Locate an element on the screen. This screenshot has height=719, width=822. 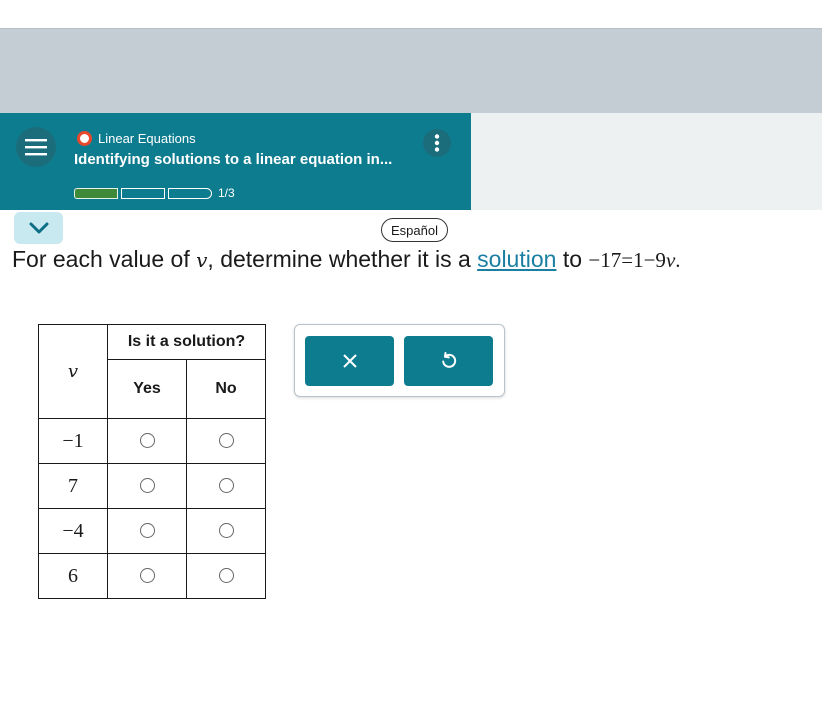
equation-end: . is located at coordinates (678, 260).